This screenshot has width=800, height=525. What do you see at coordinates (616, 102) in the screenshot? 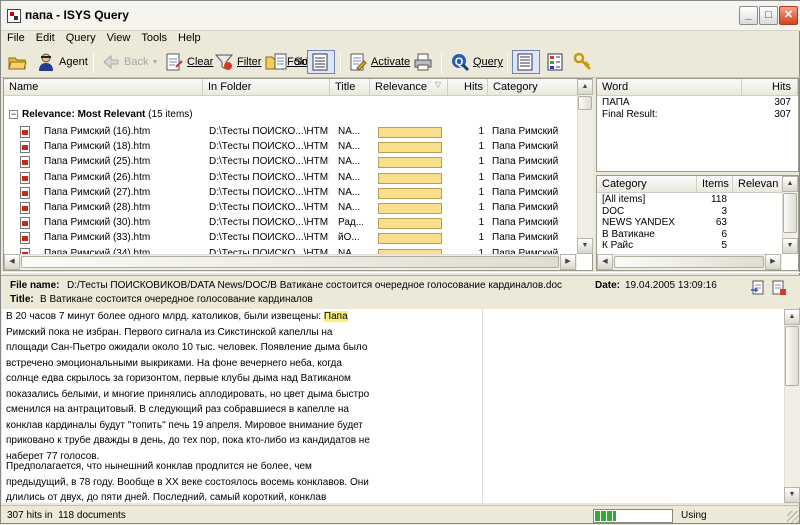
I see `word-row-0: ПАПА` at bounding box center [616, 102].